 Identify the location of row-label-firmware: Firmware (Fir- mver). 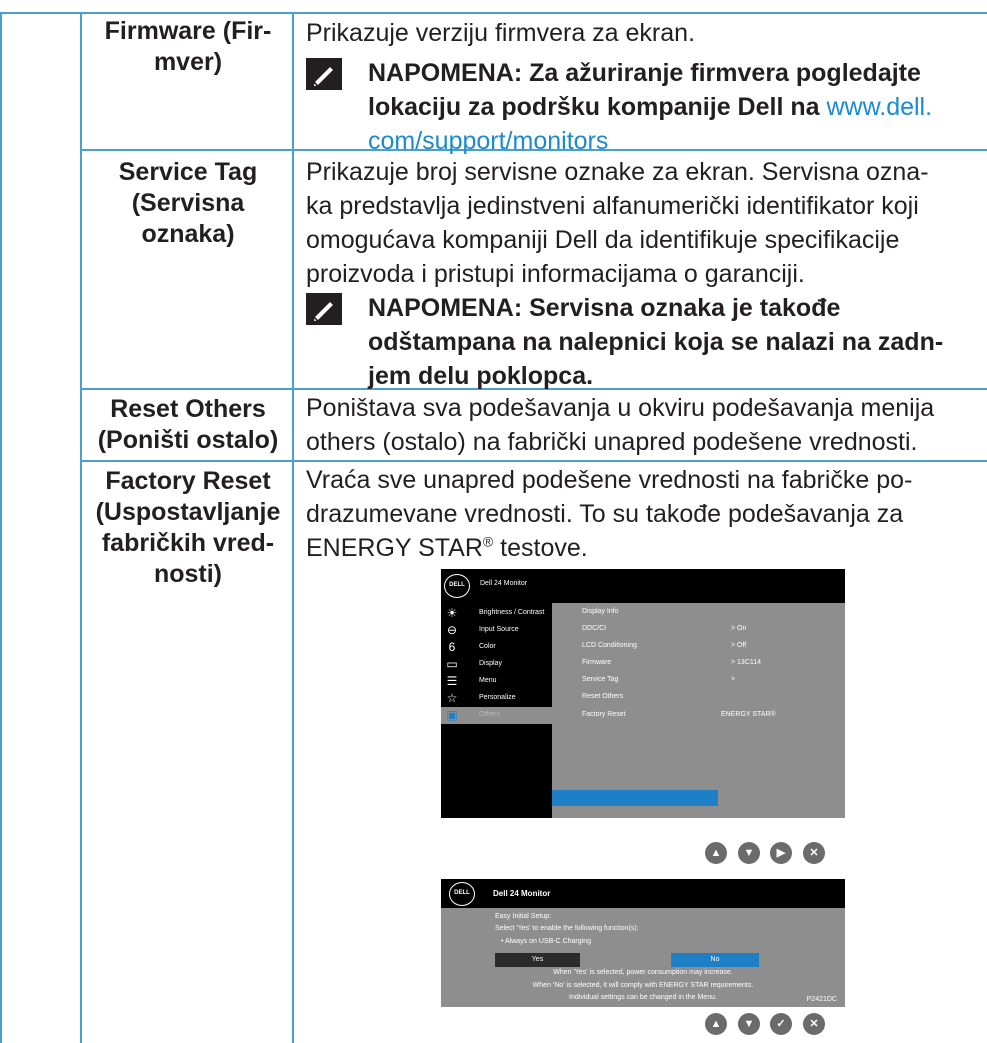
(188, 46).